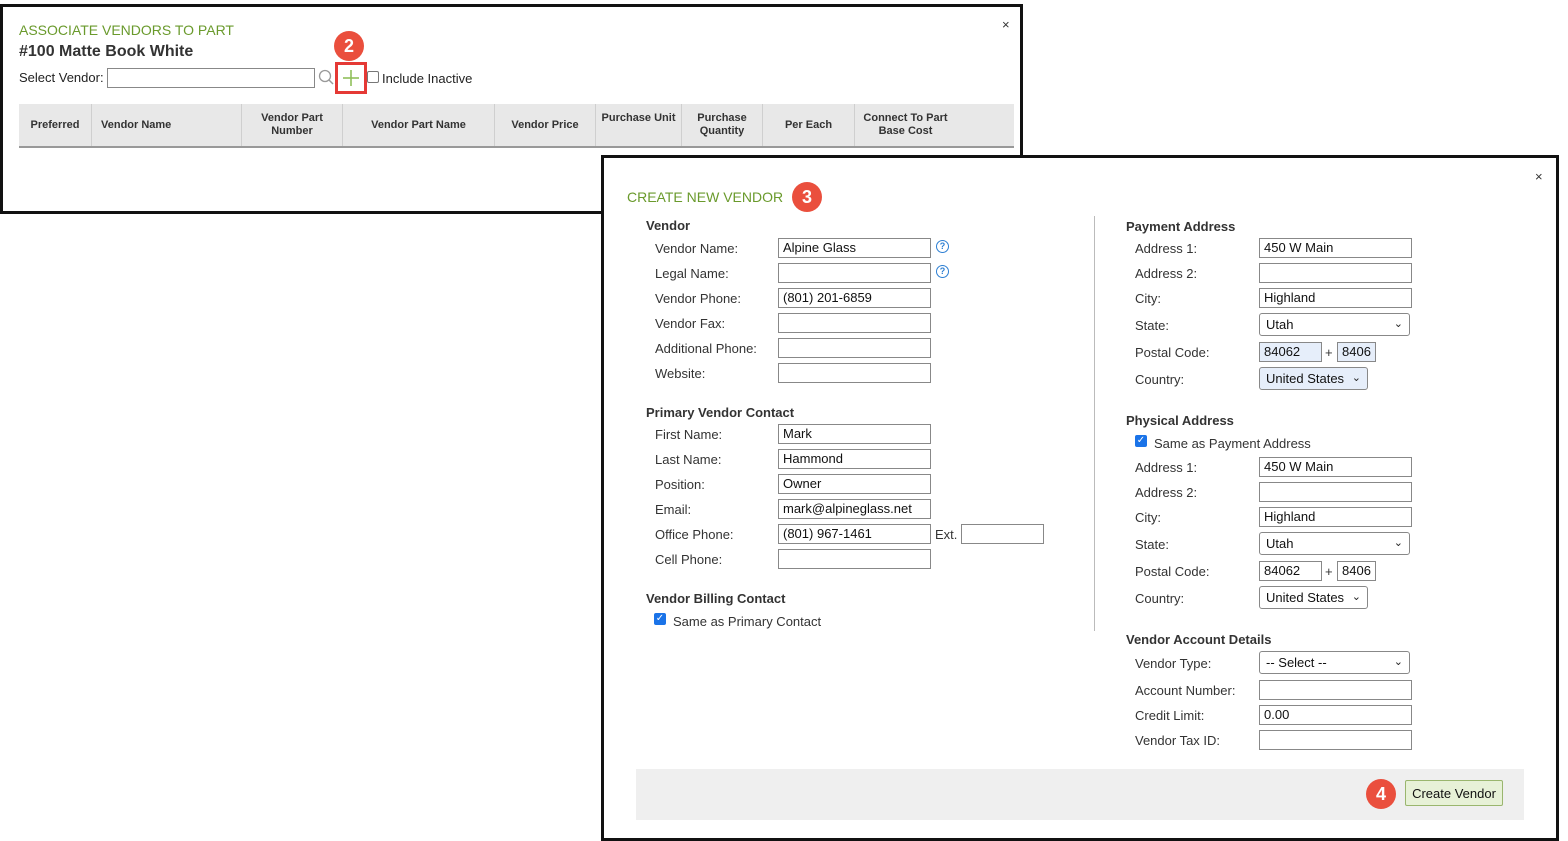 The width and height of the screenshot is (1568, 841). I want to click on create-vendor-close-button: ×, so click(1539, 176).